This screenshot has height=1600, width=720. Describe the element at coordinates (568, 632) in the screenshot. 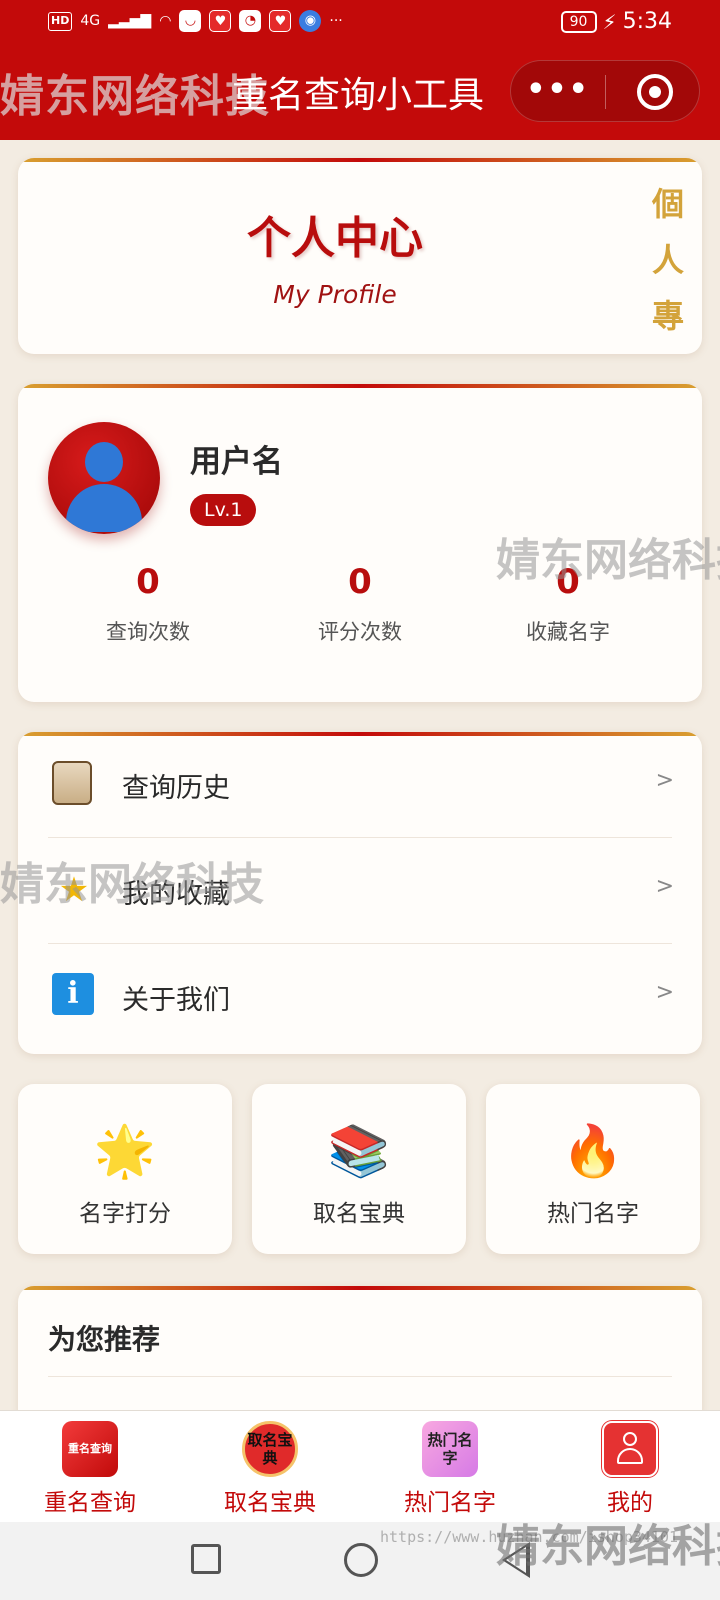

I see `stat-label: 收藏名字` at that location.